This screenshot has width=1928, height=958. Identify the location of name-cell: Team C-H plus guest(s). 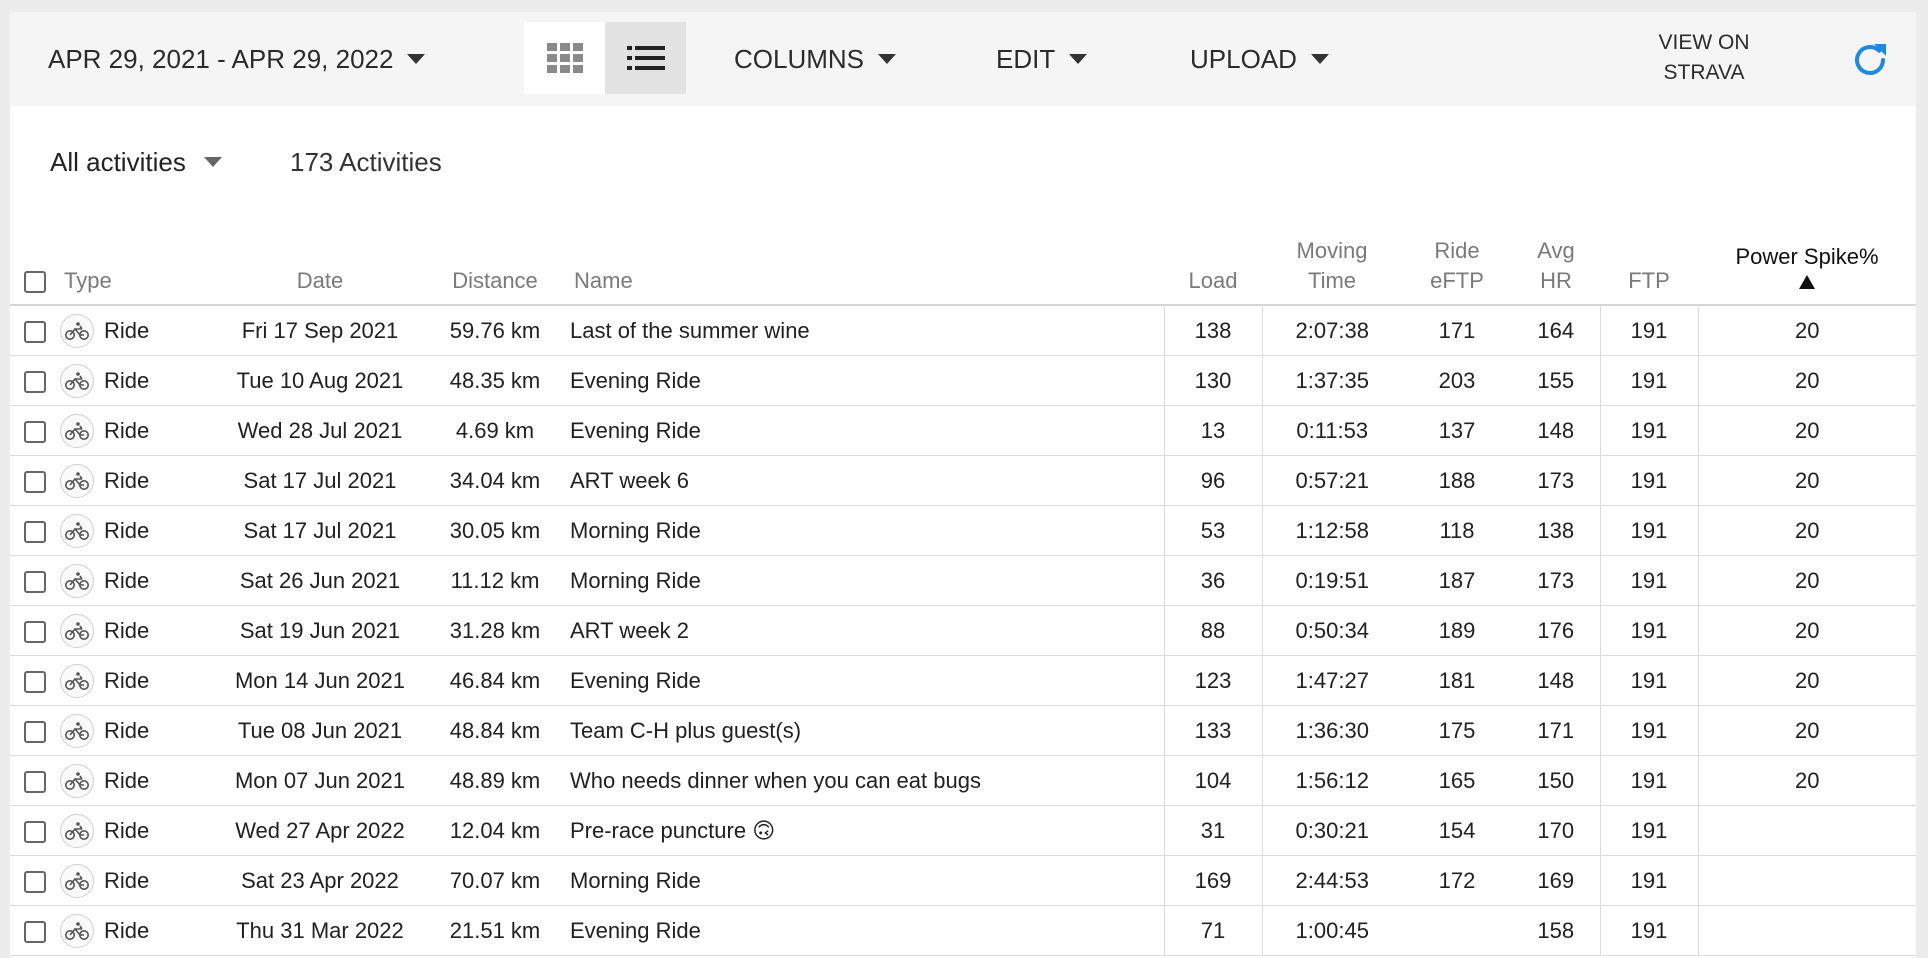
(867, 730).